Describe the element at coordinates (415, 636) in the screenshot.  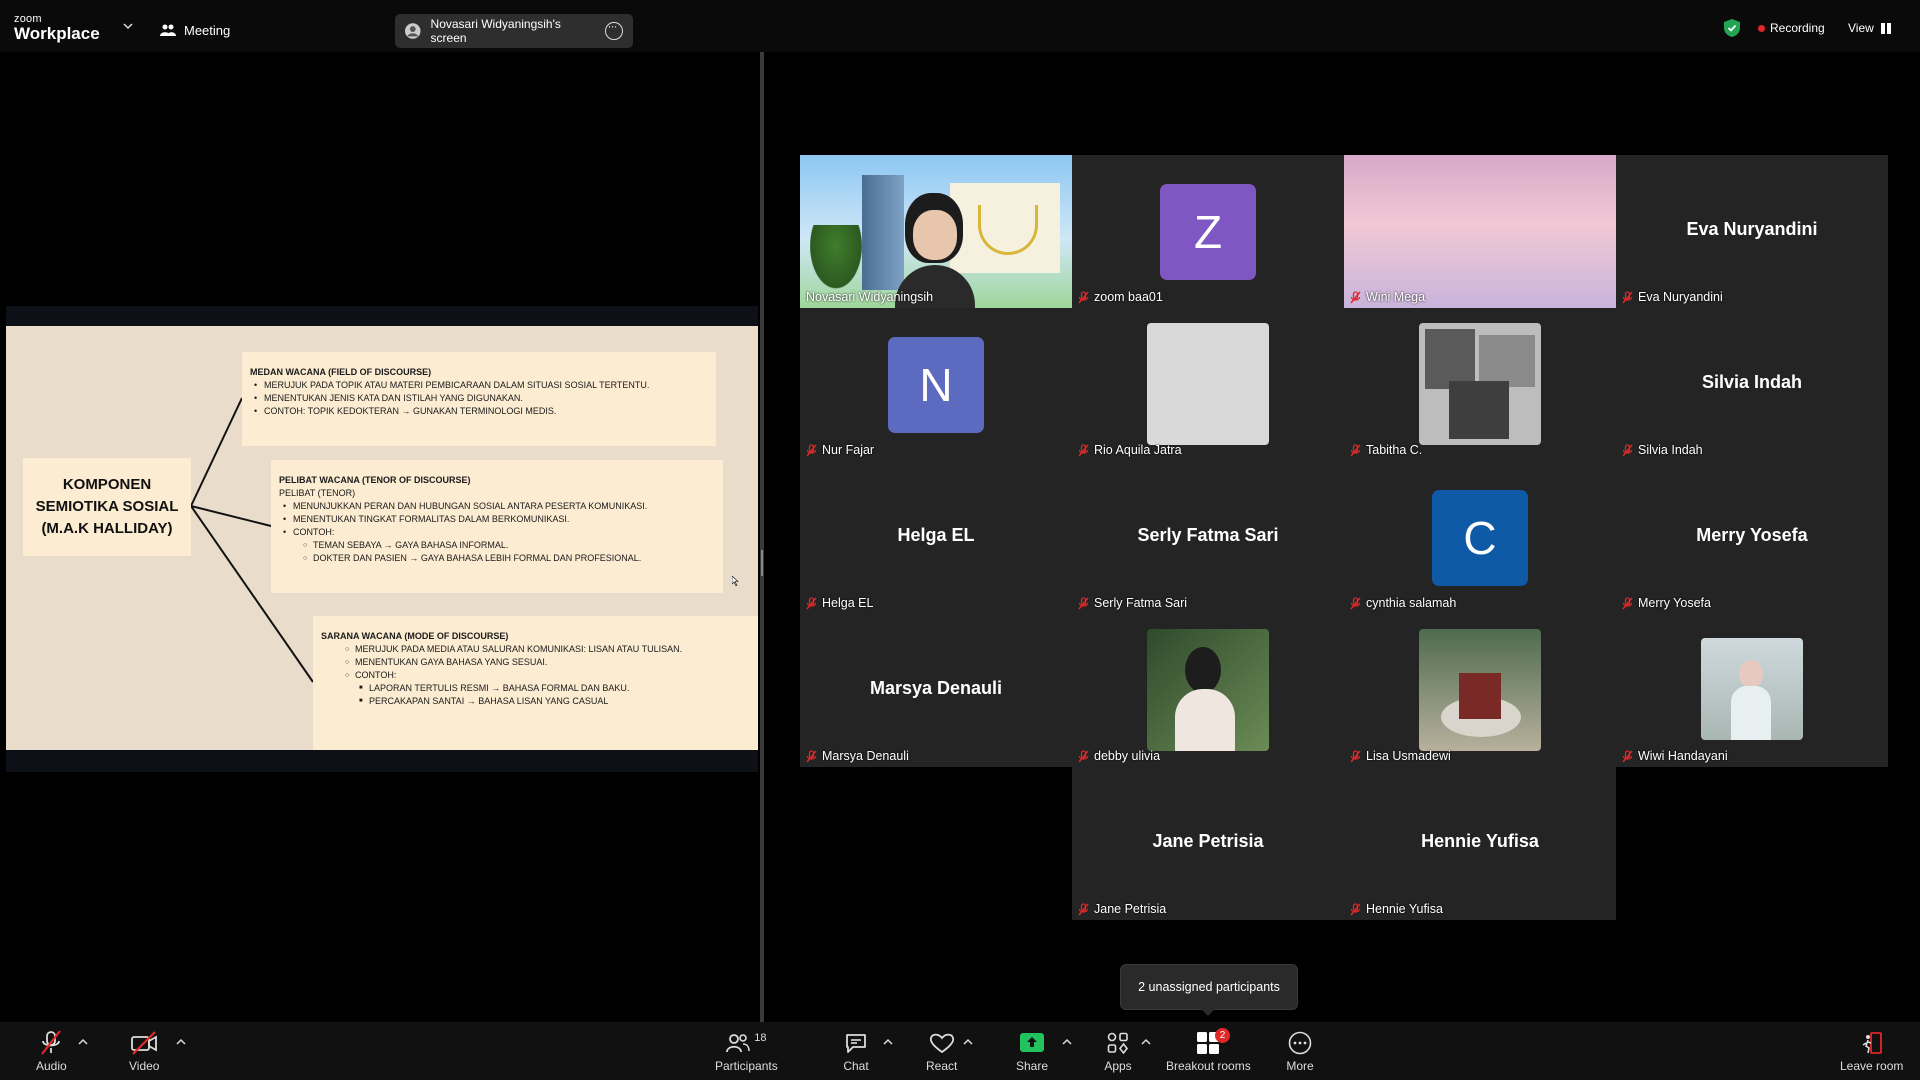
I see `box-title: SARANA WACANA (MODE OF DISCOURSE)` at that location.